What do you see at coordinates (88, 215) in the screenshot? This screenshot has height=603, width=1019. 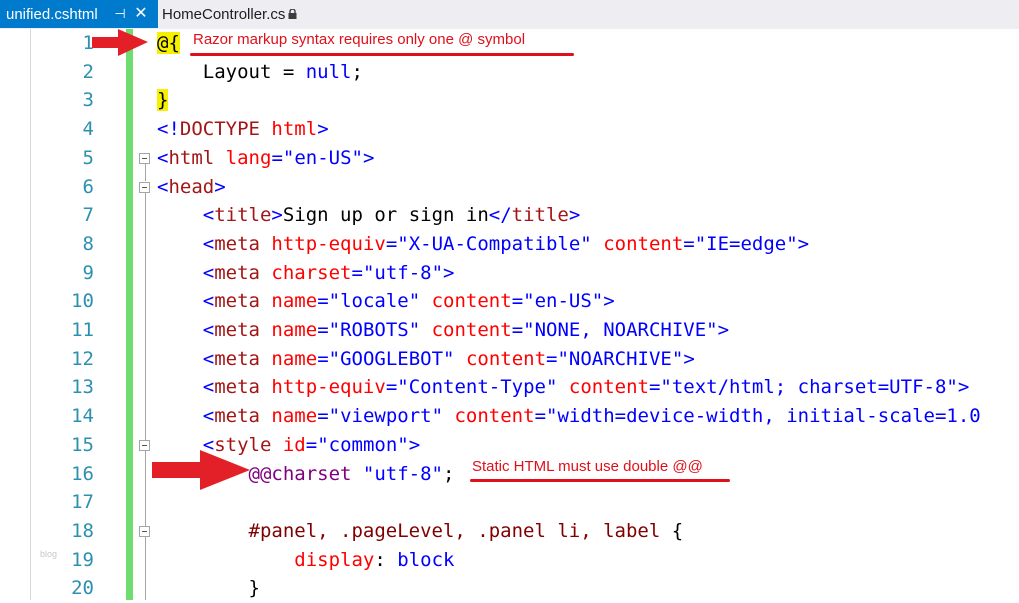 I see `line-number: 7` at bounding box center [88, 215].